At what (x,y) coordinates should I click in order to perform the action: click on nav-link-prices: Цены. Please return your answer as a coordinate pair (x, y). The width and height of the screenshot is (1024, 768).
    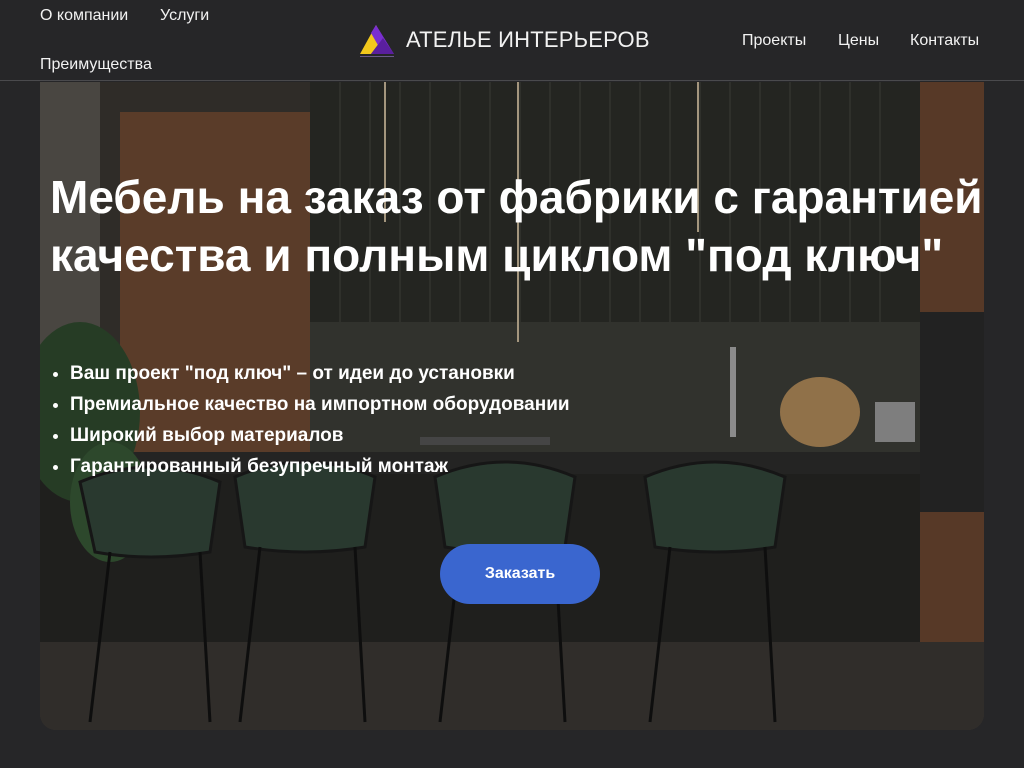
    Looking at the image, I should click on (858, 41).